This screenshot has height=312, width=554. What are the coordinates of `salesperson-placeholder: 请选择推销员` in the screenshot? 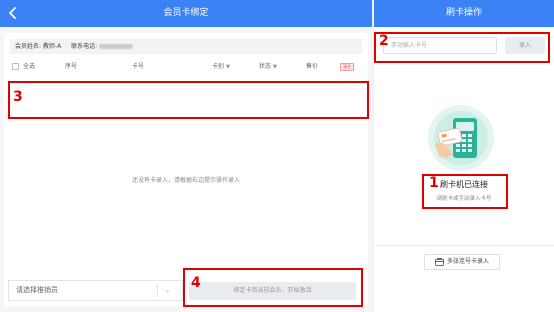 It's located at (37, 290).